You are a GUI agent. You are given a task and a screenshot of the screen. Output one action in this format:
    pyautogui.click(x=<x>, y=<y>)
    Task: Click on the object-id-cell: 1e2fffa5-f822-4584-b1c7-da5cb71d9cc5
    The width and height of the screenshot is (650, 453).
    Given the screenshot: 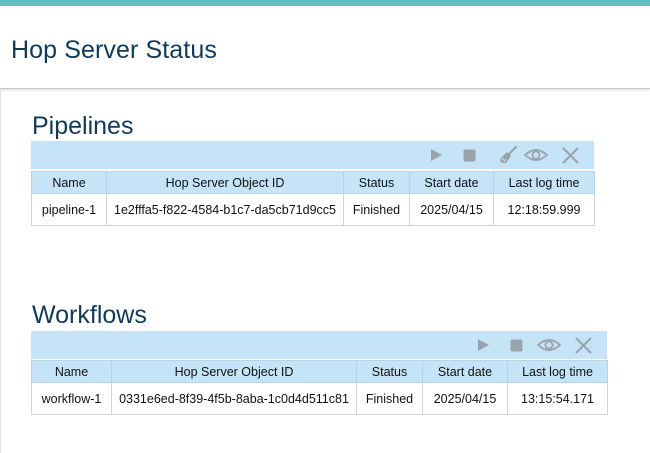 What is the action you would take?
    pyautogui.click(x=225, y=209)
    